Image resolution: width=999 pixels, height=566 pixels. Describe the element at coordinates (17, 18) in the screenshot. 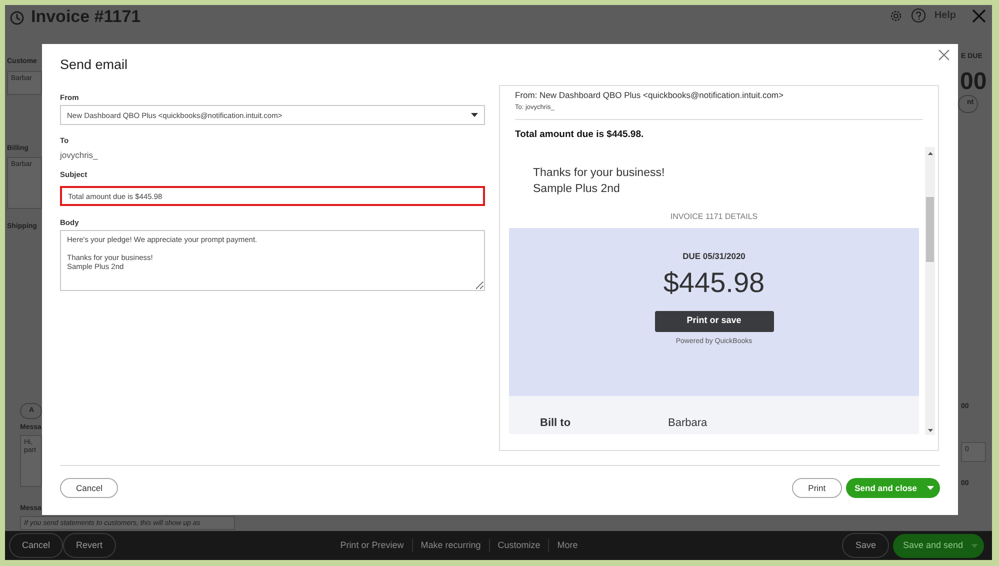

I see `clock-icon` at that location.